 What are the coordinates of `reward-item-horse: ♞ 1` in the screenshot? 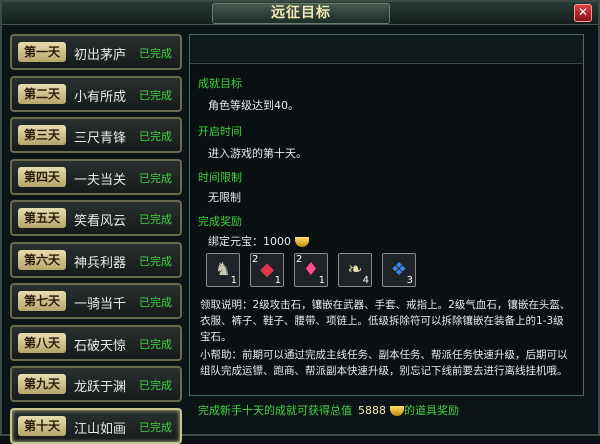 It's located at (223, 270).